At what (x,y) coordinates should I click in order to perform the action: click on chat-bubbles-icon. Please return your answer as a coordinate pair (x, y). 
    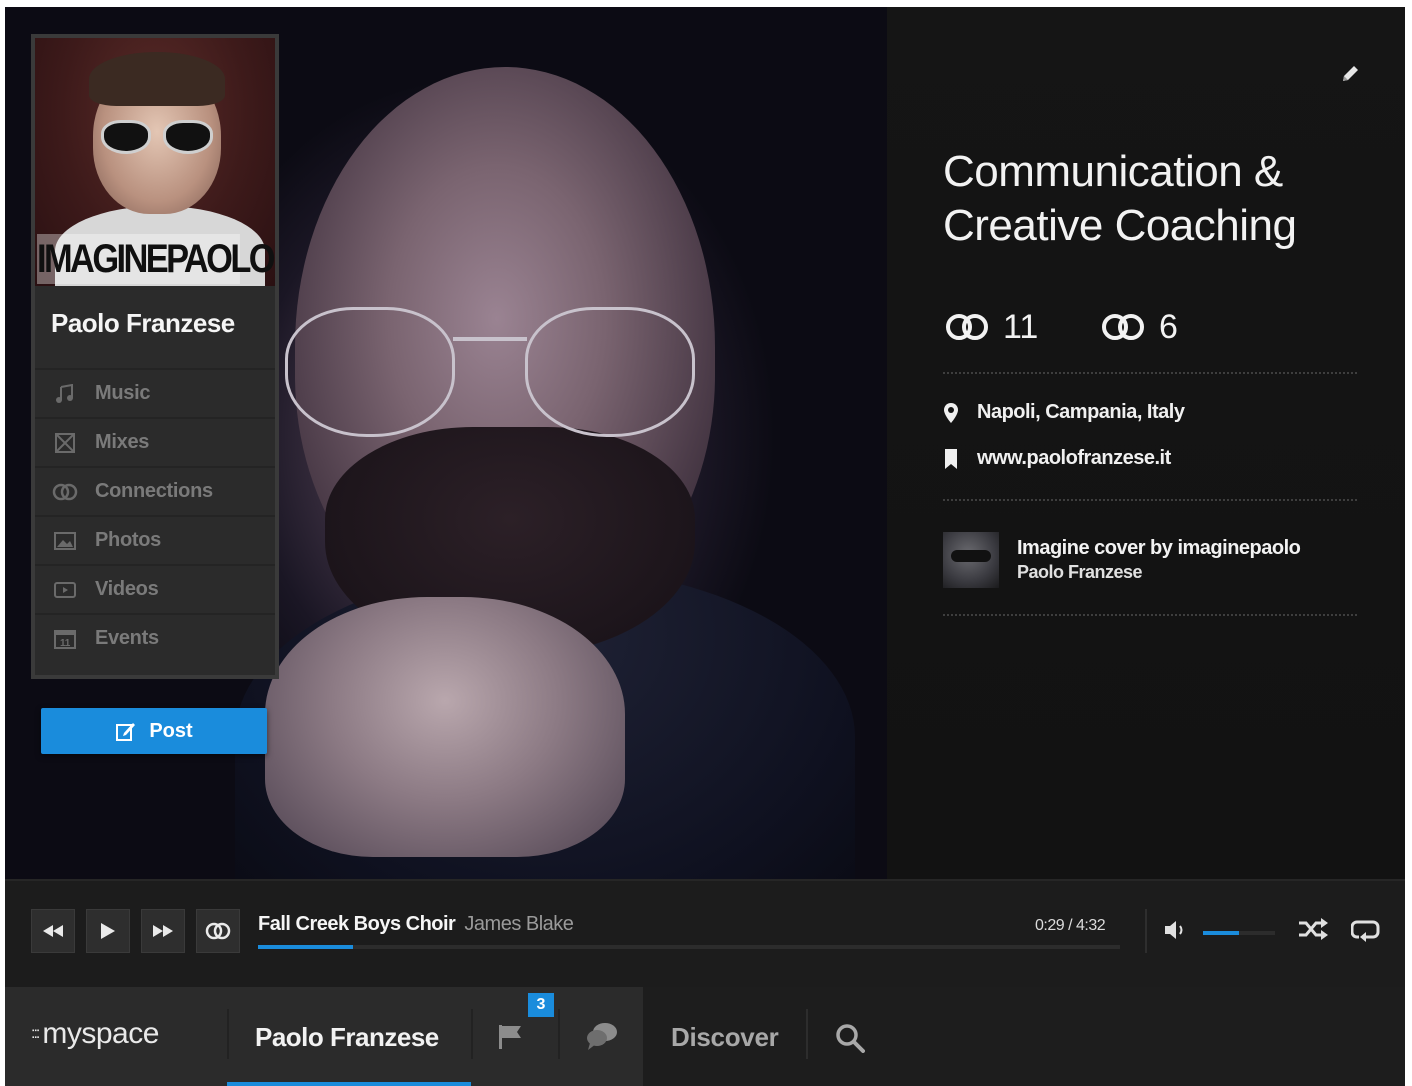
    Looking at the image, I should click on (602, 1036).